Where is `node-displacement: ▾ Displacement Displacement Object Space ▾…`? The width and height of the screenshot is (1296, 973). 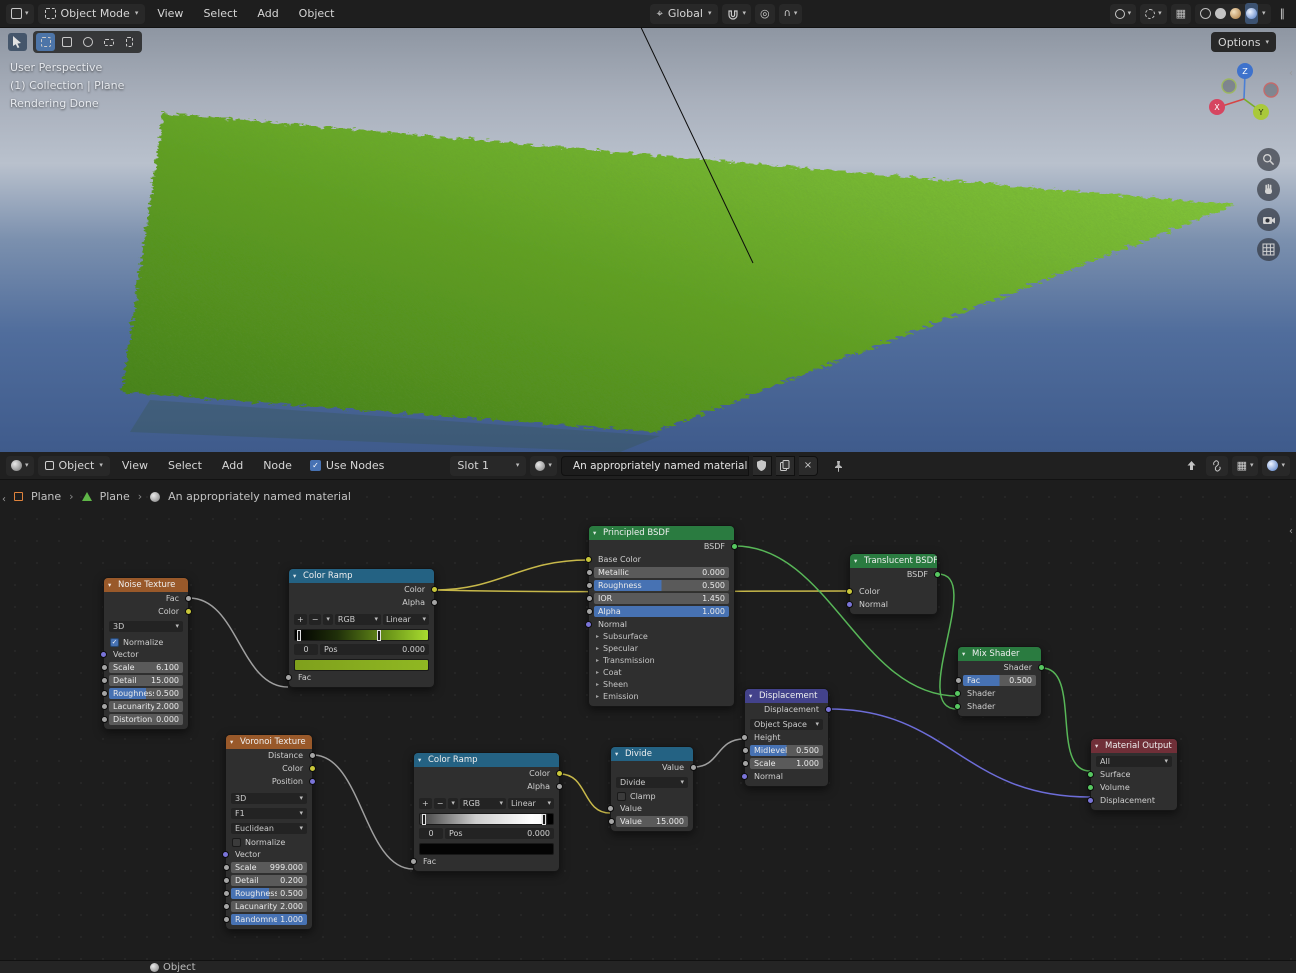
node-displacement: ▾ Displacement Displacement Object Space ▾… is located at coordinates (786, 737).